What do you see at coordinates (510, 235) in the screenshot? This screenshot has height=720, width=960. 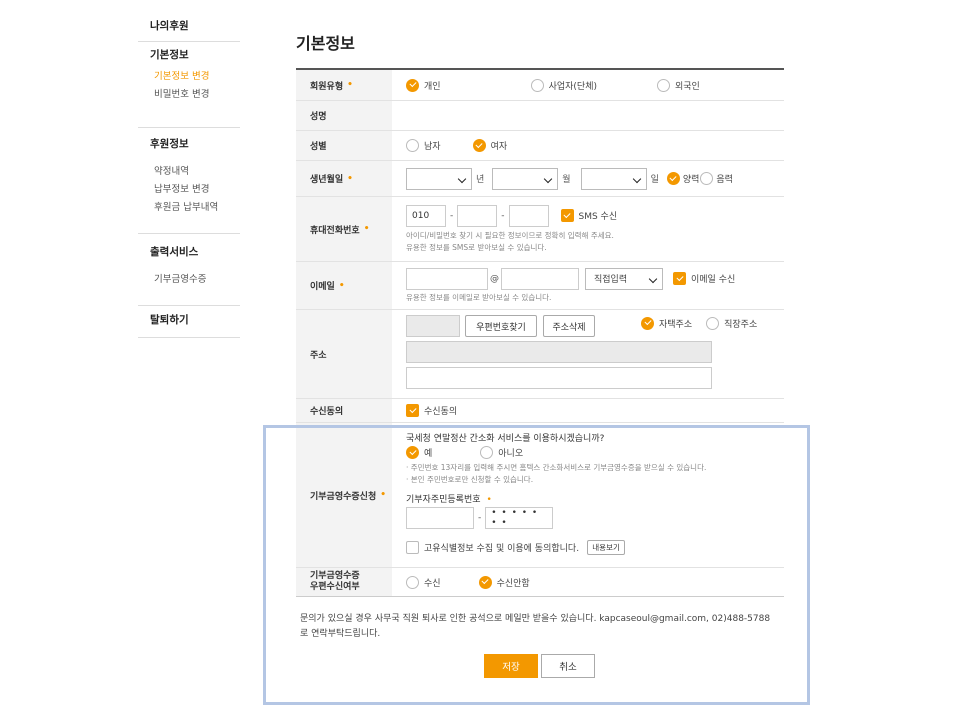 I see `phone-hint-1: 아이디/비밀번호 찾기 시 필요한 정보이므로 정확히 입력해 주세요.` at bounding box center [510, 235].